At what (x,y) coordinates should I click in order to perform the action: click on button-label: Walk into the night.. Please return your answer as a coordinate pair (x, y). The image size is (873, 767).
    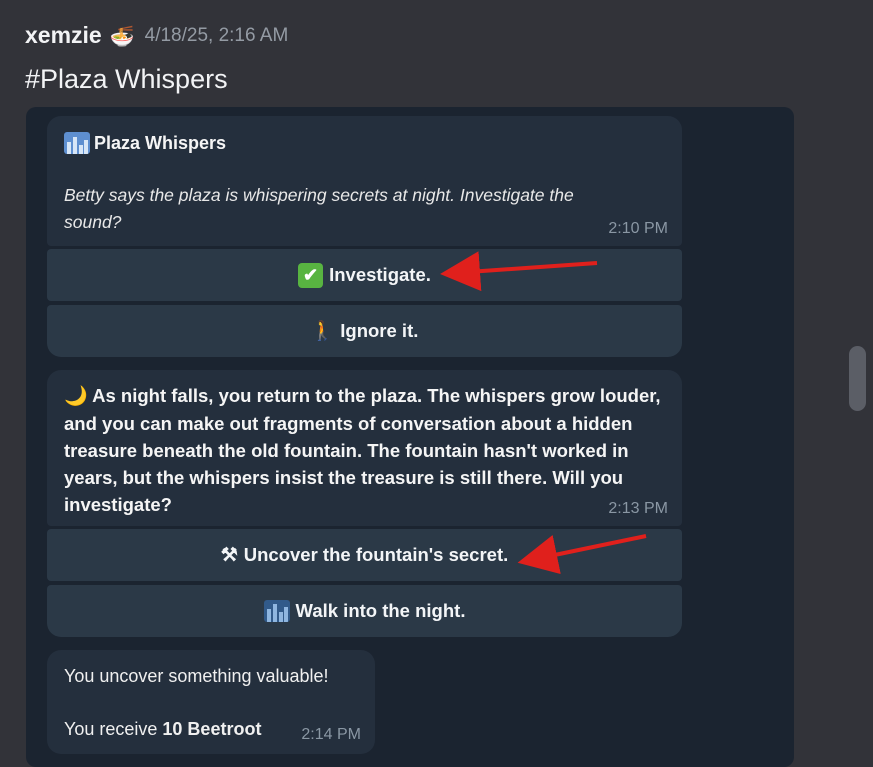
    Looking at the image, I should click on (380, 610).